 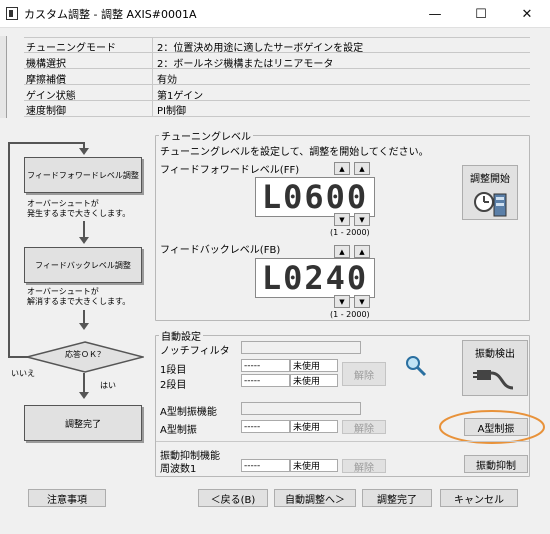 What do you see at coordinates (23, 373) in the screenshot?
I see `no-label: いいえ` at bounding box center [23, 373].